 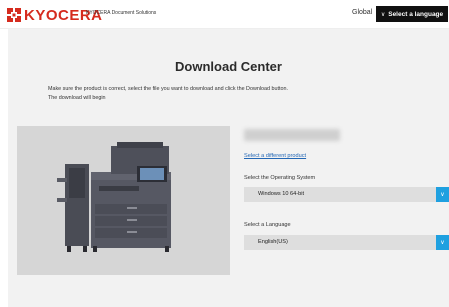 I want to click on page-title: Download Center, so click(x=228, y=66).